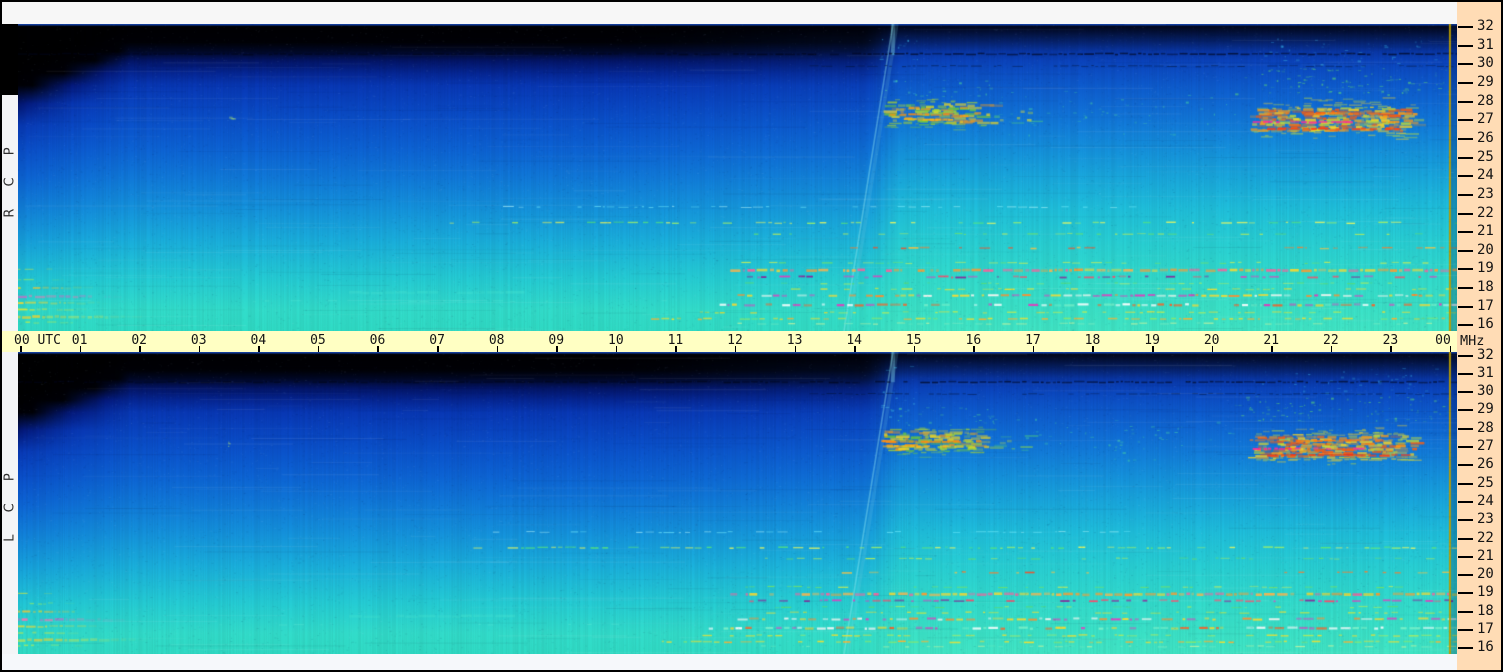  Describe the element at coordinates (1271, 340) in the screenshot. I see `time-tick-label: 21` at that location.